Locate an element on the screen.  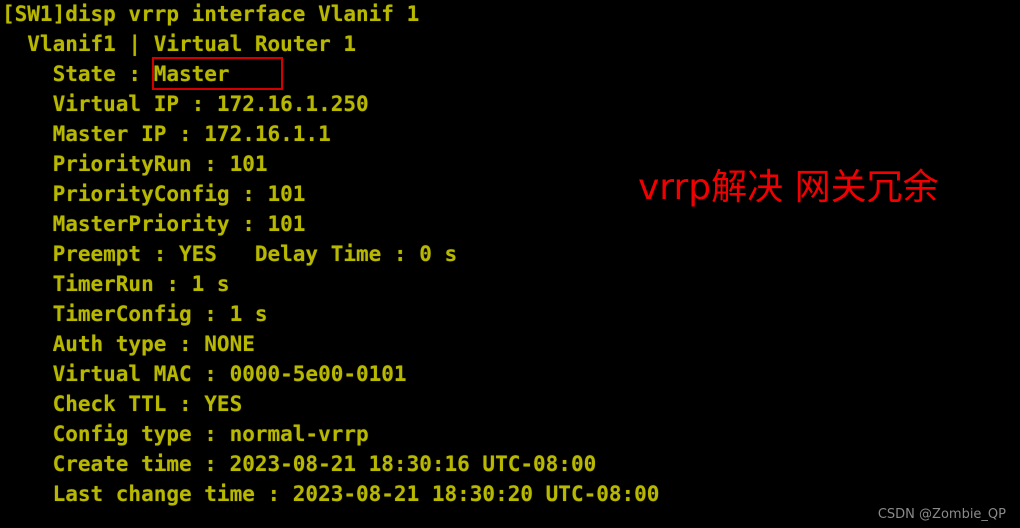
terminal-line-preempt: Preempt : YES Delay Time : 0 s is located at coordinates (230, 254).